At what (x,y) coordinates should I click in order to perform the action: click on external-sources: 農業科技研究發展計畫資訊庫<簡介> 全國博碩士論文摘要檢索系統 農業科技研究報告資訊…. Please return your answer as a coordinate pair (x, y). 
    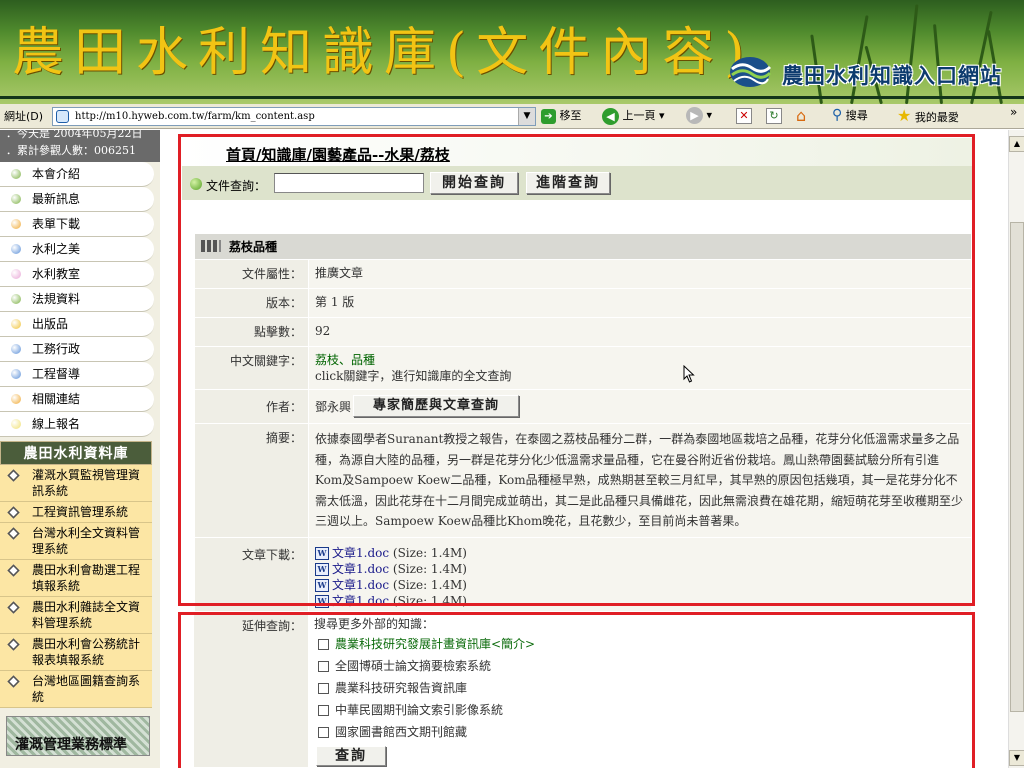
    Looking at the image, I should click on (640, 689).